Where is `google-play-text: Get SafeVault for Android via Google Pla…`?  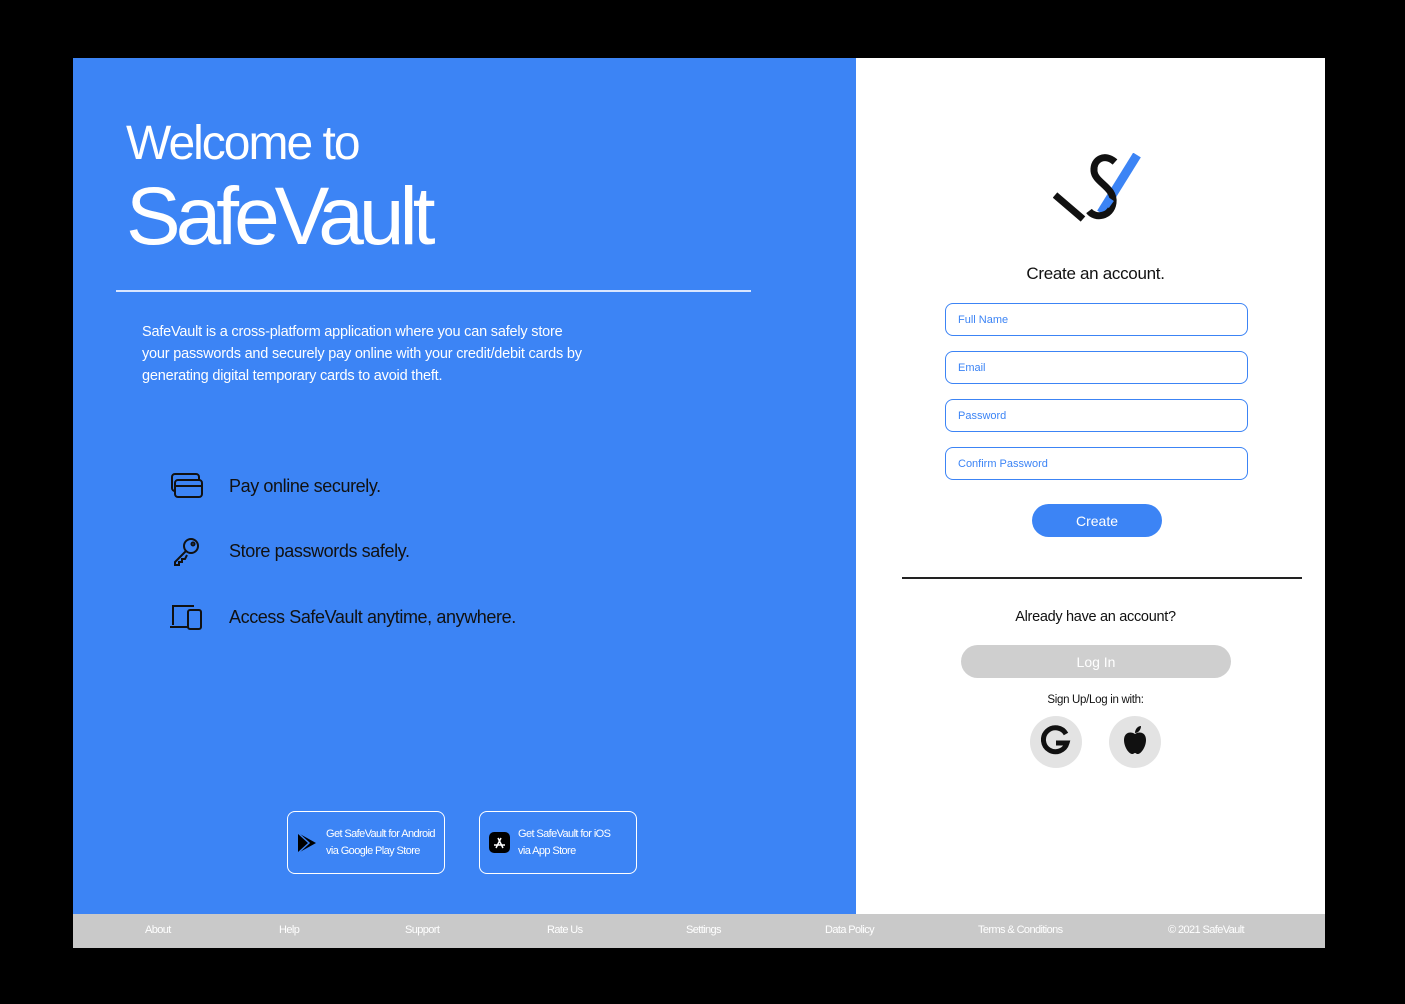 google-play-text: Get SafeVault for Android via Google Pla… is located at coordinates (381, 842).